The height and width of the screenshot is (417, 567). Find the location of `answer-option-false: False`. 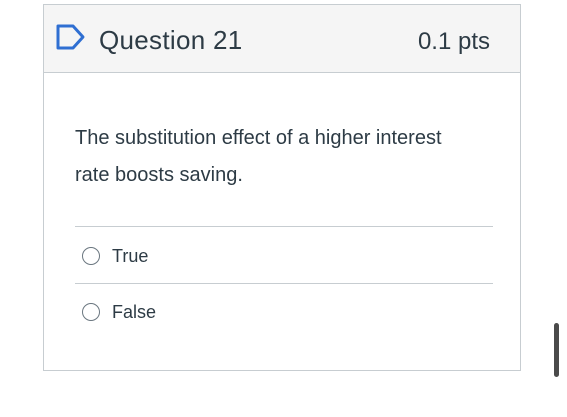

answer-option-false: False is located at coordinates (119, 312).